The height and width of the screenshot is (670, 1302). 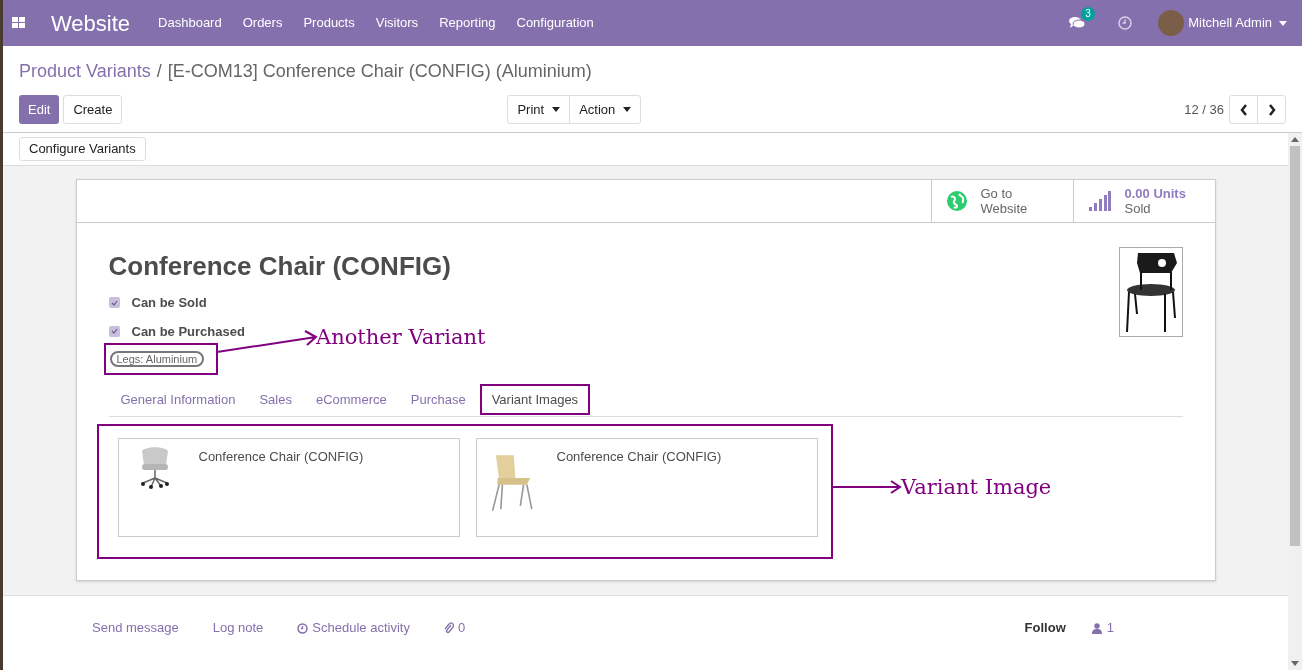 I want to click on tab: Variant Images, so click(x=535, y=399).